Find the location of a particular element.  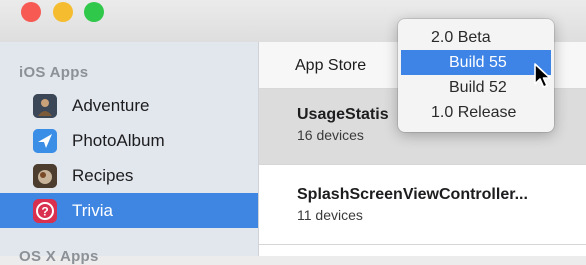

sidebar-item-recipes: Recipes is located at coordinates (129, 175).